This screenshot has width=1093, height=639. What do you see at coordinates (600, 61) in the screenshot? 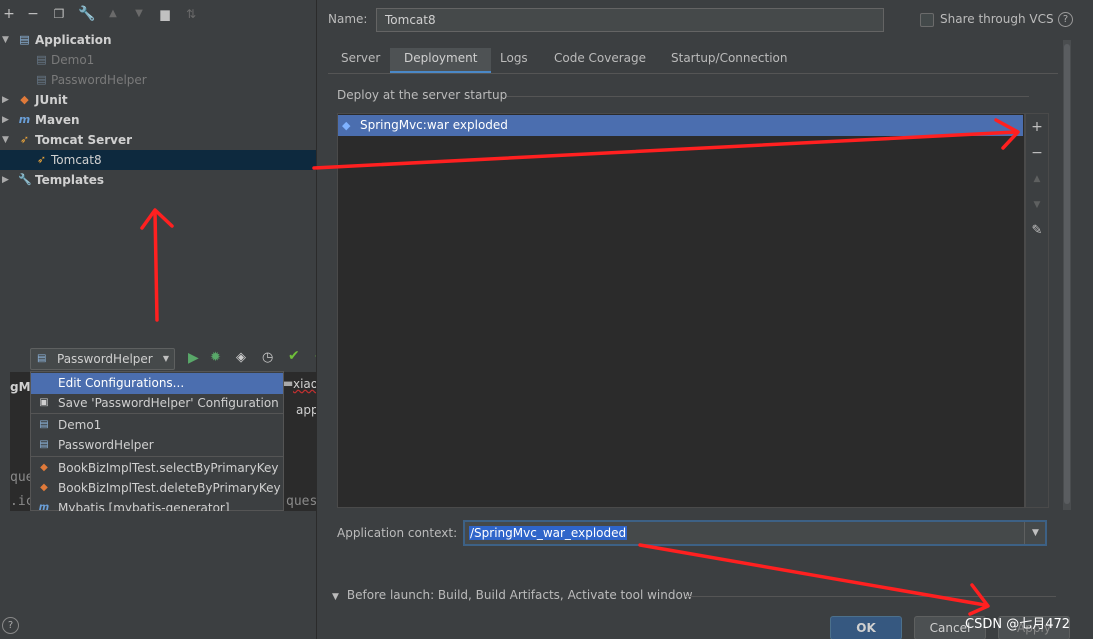
I see `tab-code-coverage: Code Coverage` at bounding box center [600, 61].